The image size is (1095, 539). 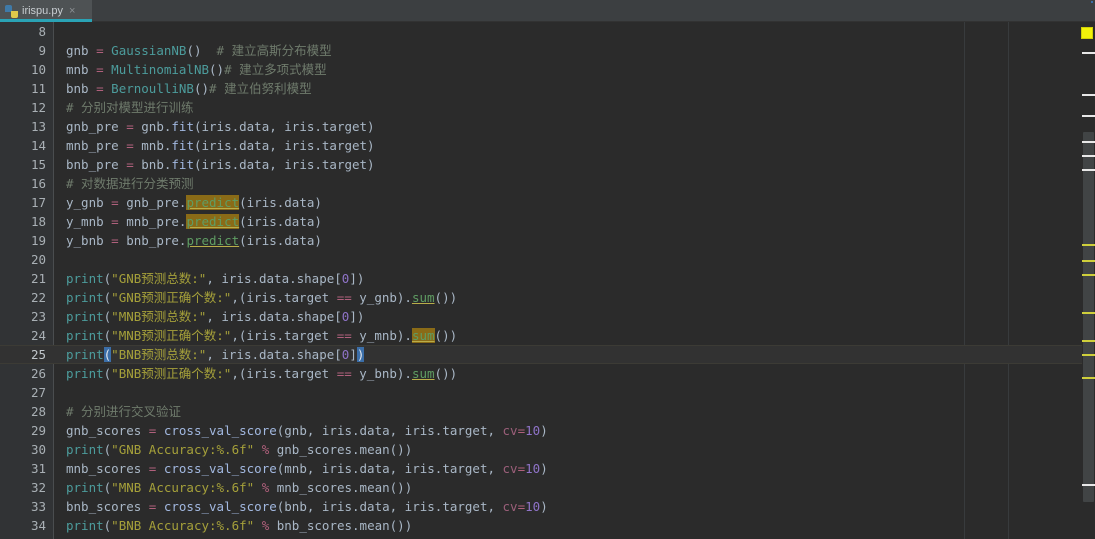 What do you see at coordinates (38, 449) in the screenshot?
I see `line-number: 30` at bounding box center [38, 449].